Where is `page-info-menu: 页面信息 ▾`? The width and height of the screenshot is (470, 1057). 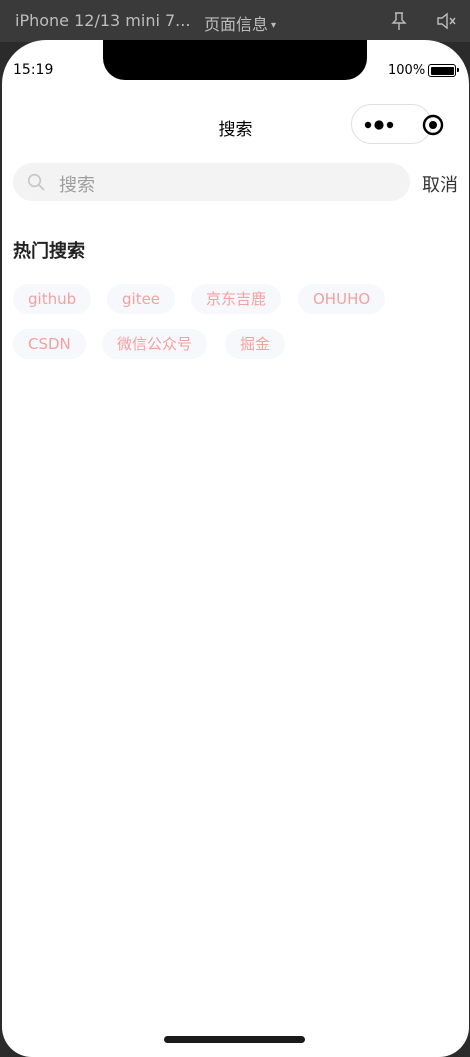
page-info-menu: 页面信息 ▾ is located at coordinates (240, 23).